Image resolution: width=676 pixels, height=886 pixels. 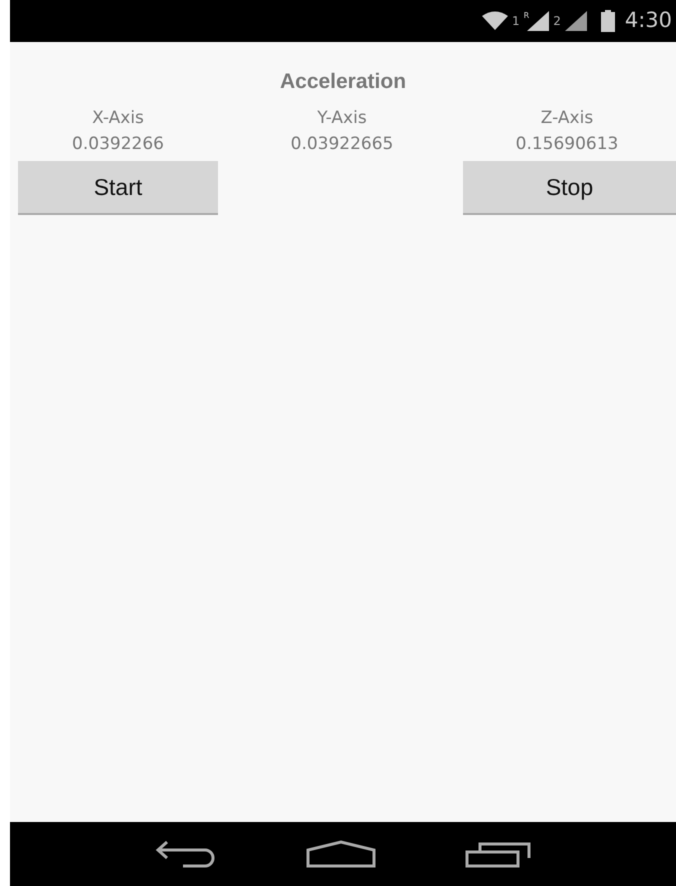 I want to click on recent-apps-icon, so click(x=498, y=854).